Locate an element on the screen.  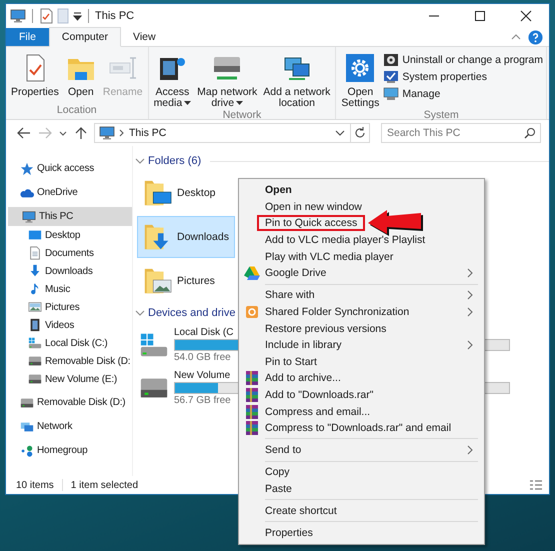
star-icon is located at coordinates (27, 169).